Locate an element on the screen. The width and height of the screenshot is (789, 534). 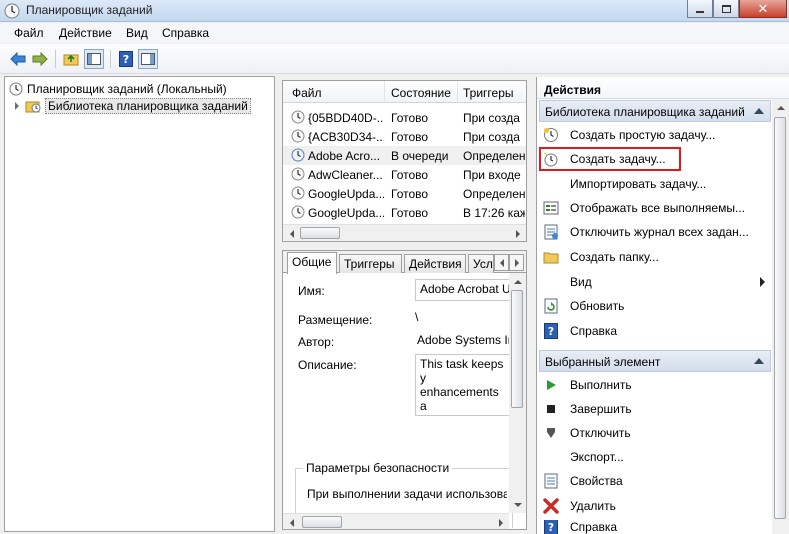
description-field: This task keeps y enhancements a is located at coordinates (463, 385).